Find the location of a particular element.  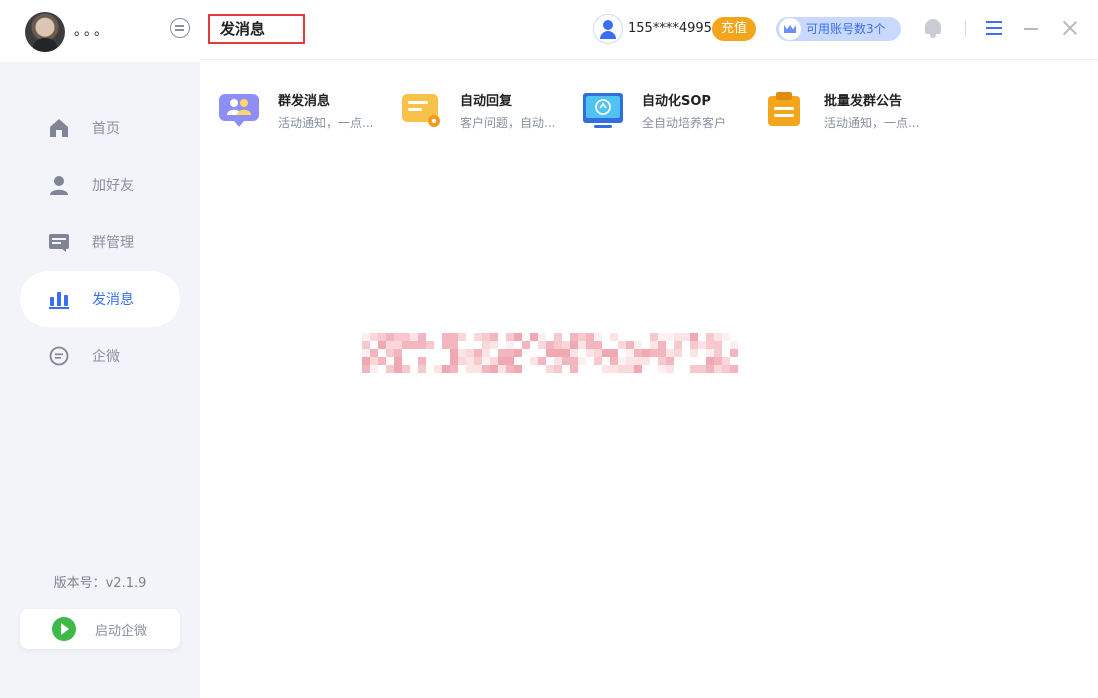

sidebar-item-group-manage: 群管理 is located at coordinates (100, 242).